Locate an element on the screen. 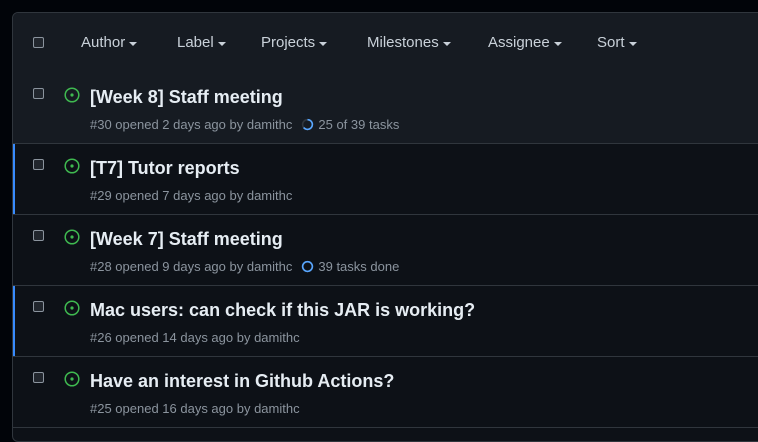 The height and width of the screenshot is (442, 758). issue-meta-text: #30 opened 2 days ago by damithc is located at coordinates (191, 124).